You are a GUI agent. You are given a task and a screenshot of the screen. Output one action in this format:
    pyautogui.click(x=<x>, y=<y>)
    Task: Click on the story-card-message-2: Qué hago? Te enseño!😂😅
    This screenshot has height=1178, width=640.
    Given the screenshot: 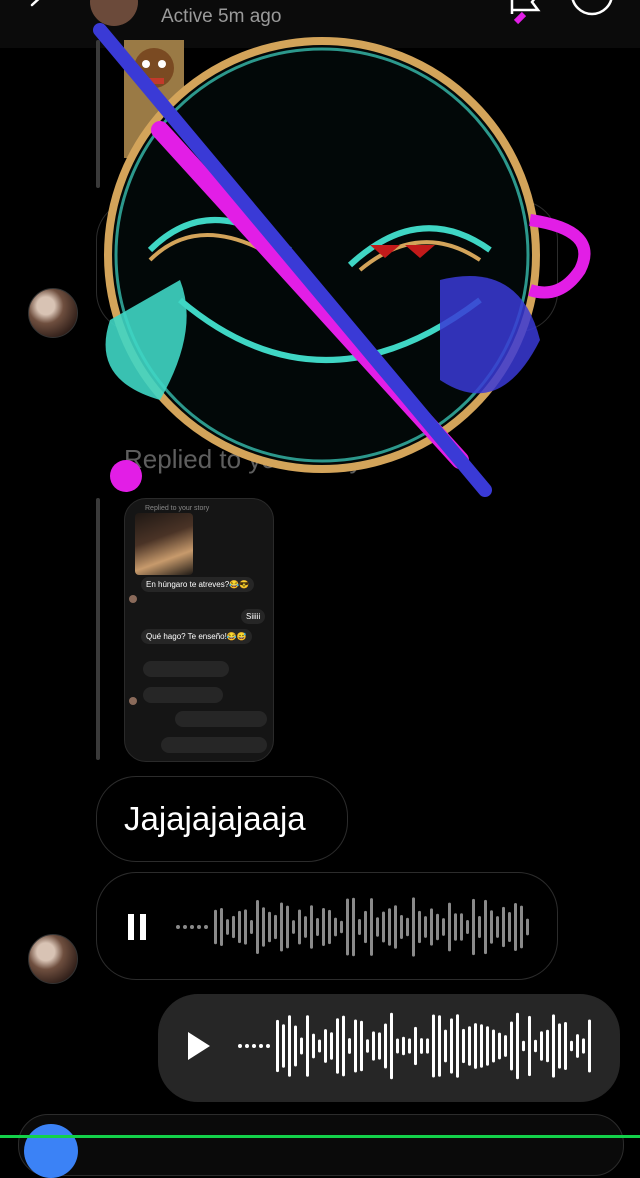 What is the action you would take?
    pyautogui.click(x=196, y=636)
    